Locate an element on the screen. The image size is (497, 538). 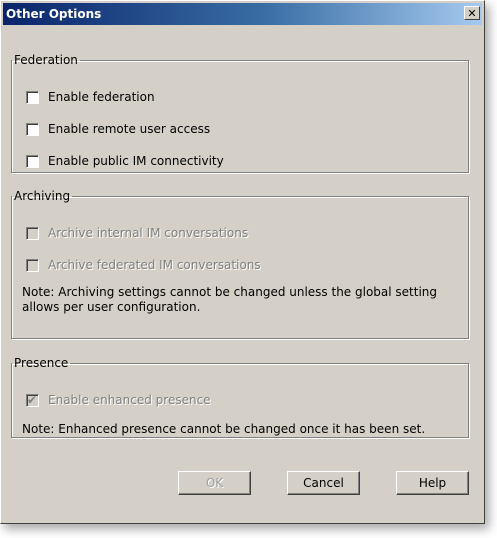
enable-remote-user-access-label: Enable remote user access is located at coordinates (129, 129).